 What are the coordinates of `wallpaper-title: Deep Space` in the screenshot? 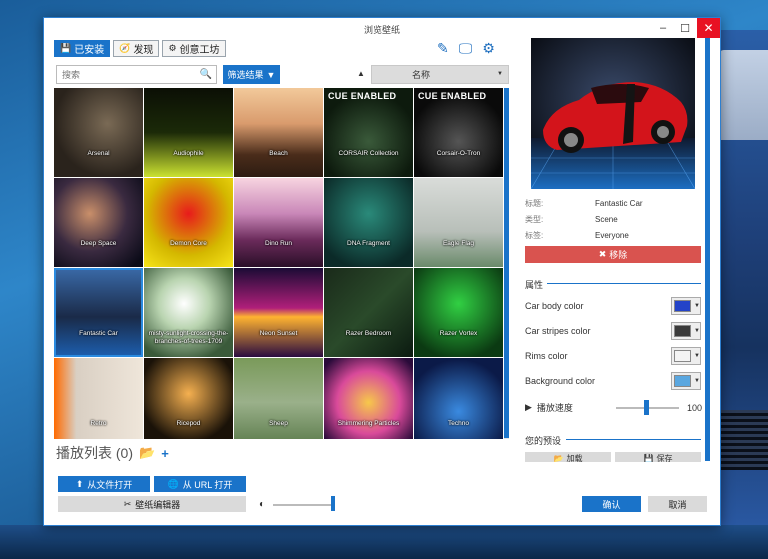 It's located at (98, 243).